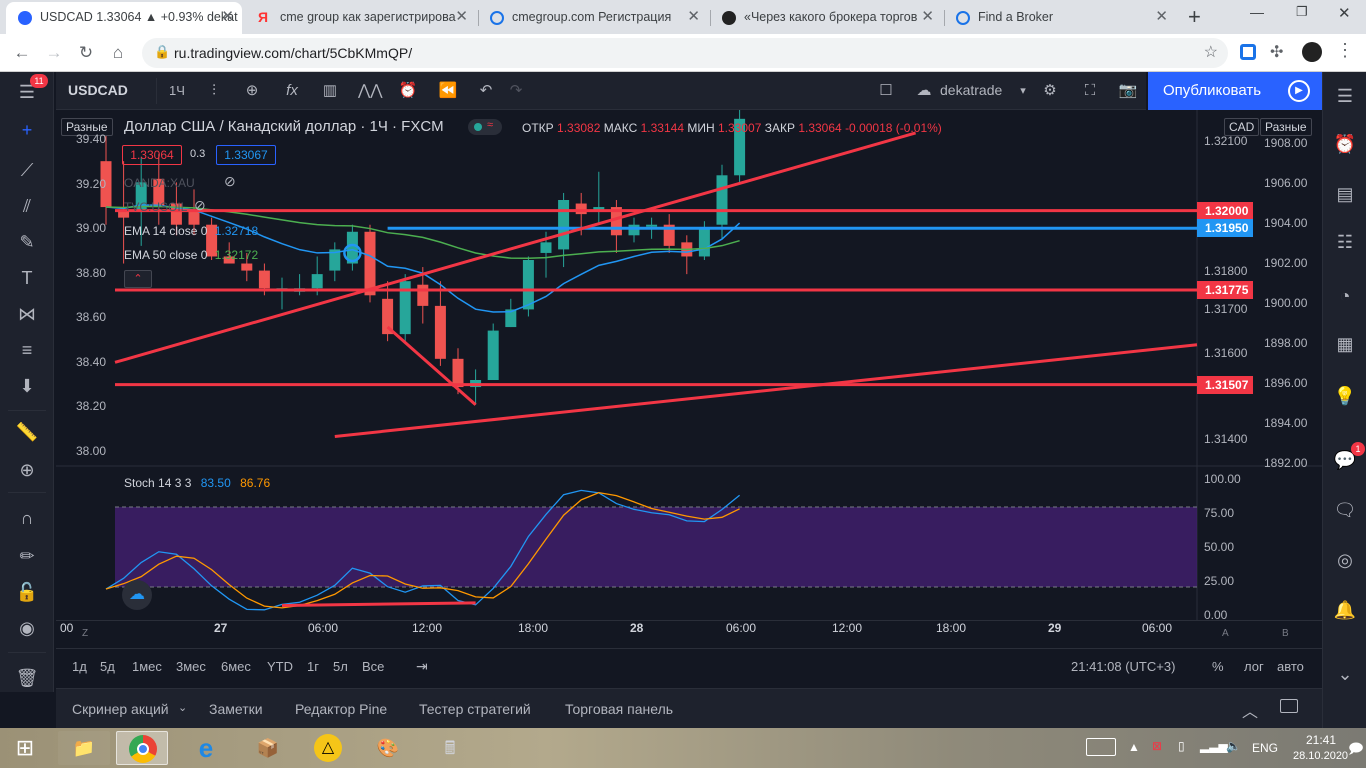 Image resolution: width=1366 pixels, height=768 pixels. What do you see at coordinates (685, 53) in the screenshot?
I see `omnibox: 🔒 ru.tradingview.com/chart/5CbKMmQP/ ☆` at bounding box center [685, 53].